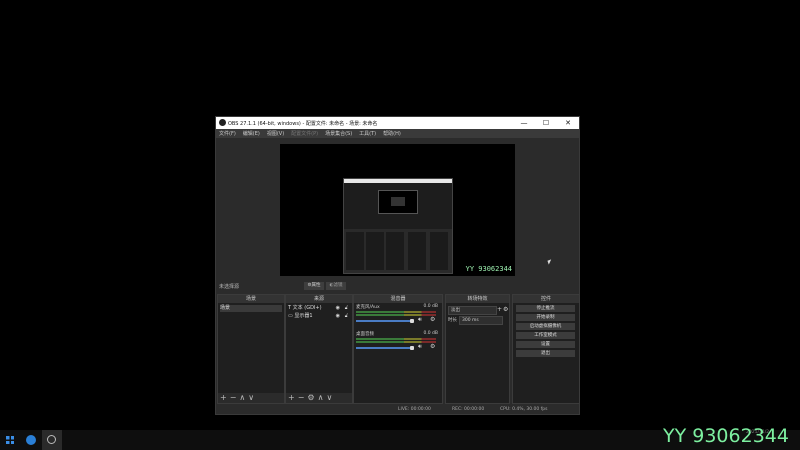 This screenshot has height=450, width=800. Describe the element at coordinates (243, 397) in the screenshot. I see `move-up-icon: ∧` at that location.